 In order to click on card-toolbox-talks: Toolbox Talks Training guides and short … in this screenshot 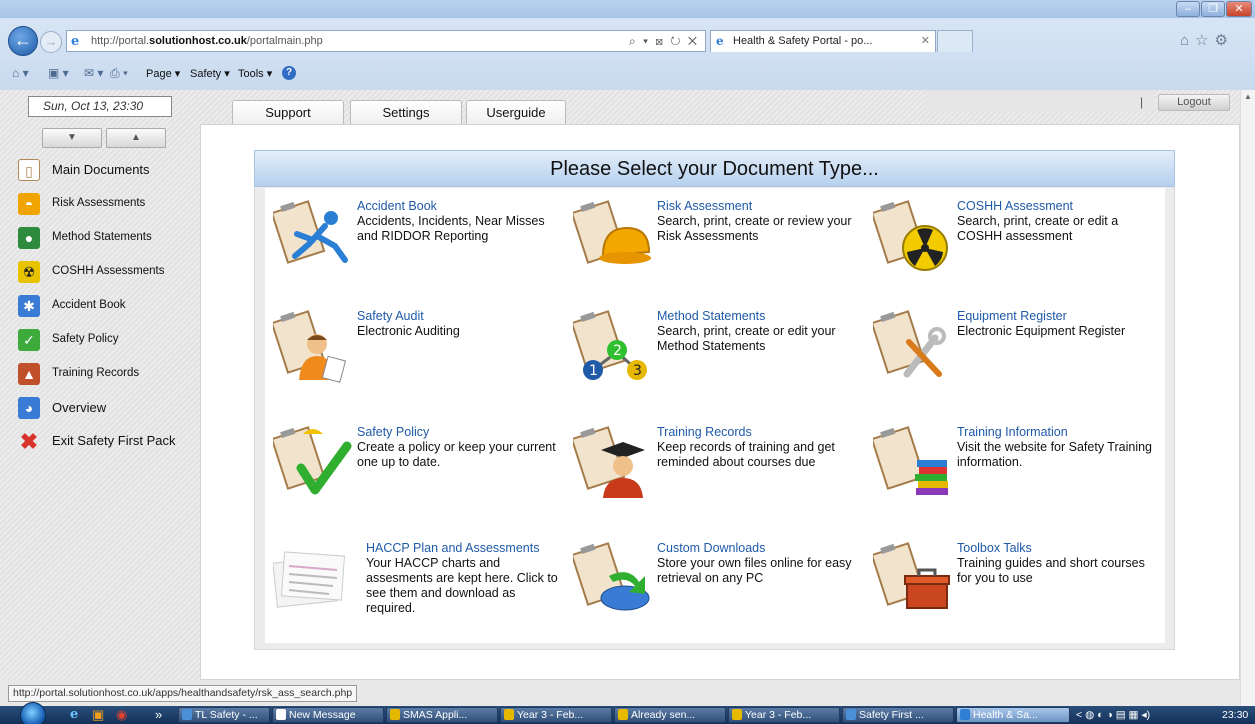, I will do `click(1023, 585)`.